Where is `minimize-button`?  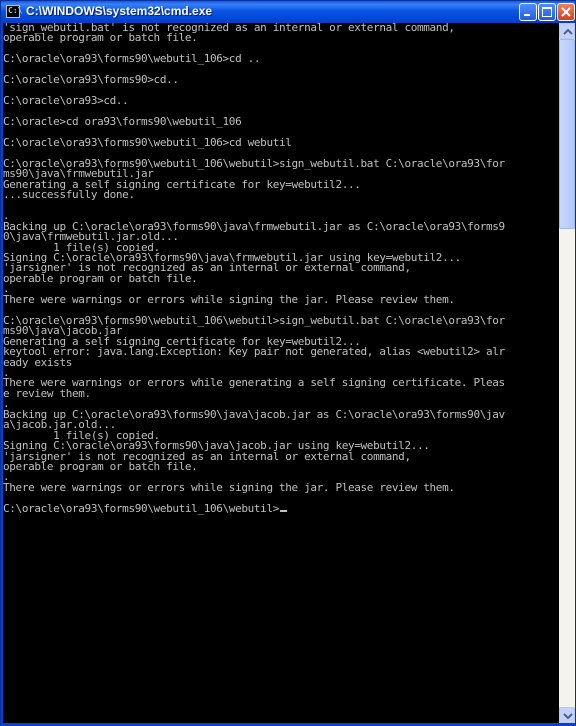
minimize-button is located at coordinates (528, 12).